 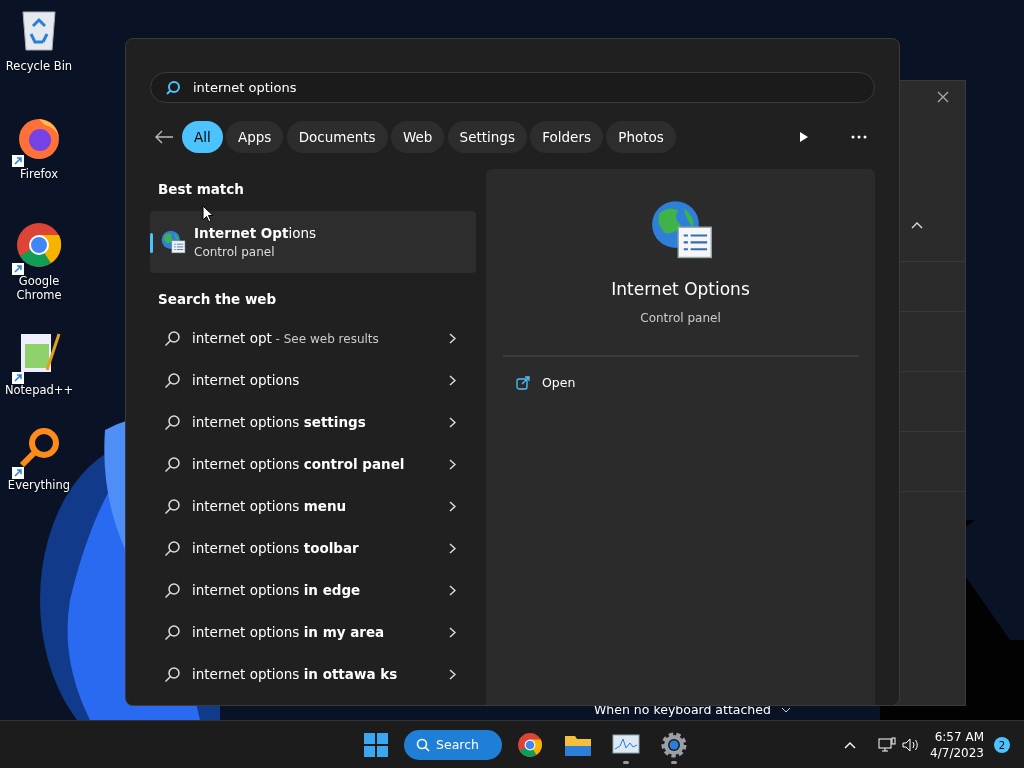 What do you see at coordinates (326, 339) in the screenshot?
I see `suggestion-note: - See web results` at bounding box center [326, 339].